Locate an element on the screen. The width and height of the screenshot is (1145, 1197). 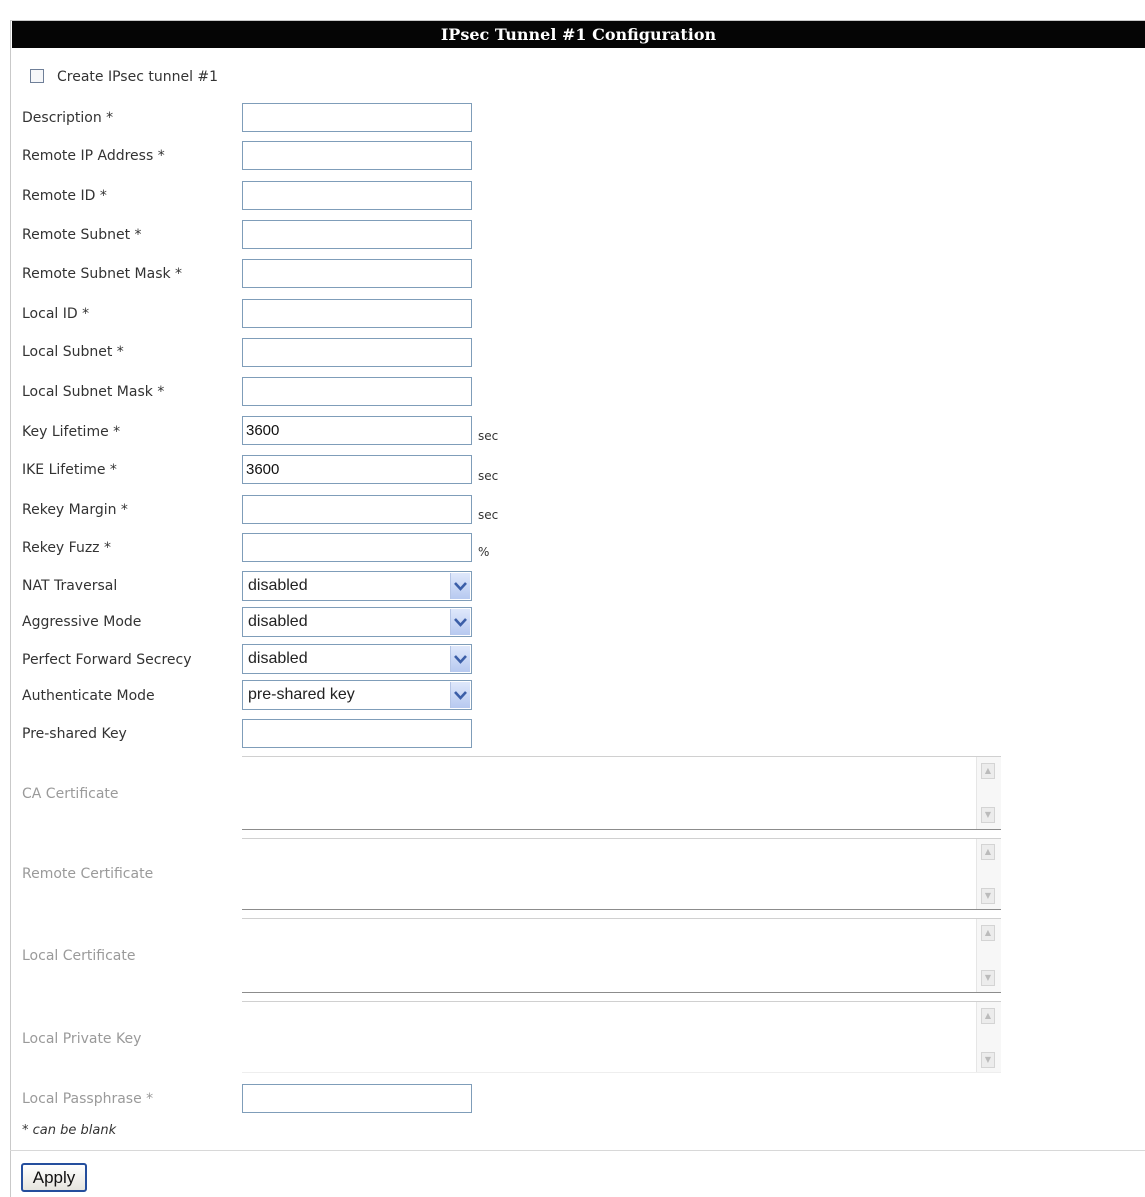
ca-cert-textarea: ▲ ▼ is located at coordinates (621, 793).